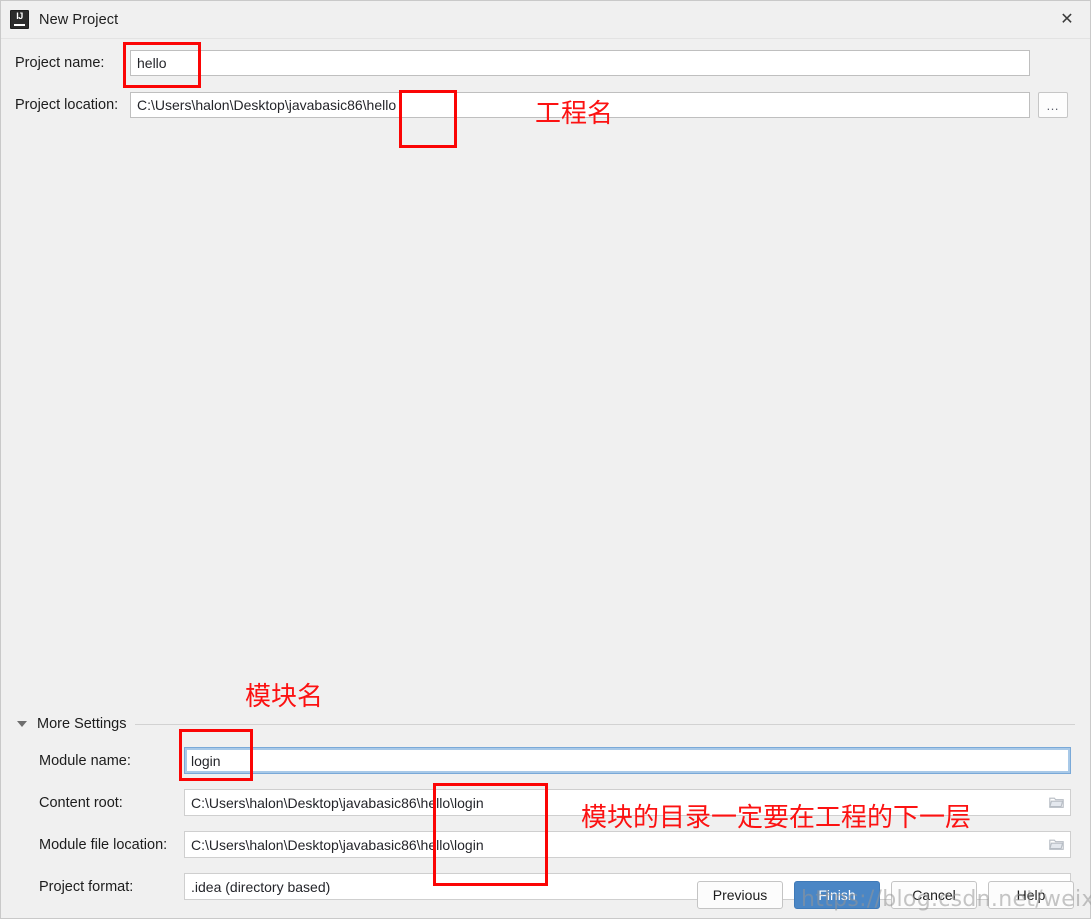 This screenshot has width=1091, height=919. Describe the element at coordinates (740, 895) in the screenshot. I see `previous-button: Previous` at that location.